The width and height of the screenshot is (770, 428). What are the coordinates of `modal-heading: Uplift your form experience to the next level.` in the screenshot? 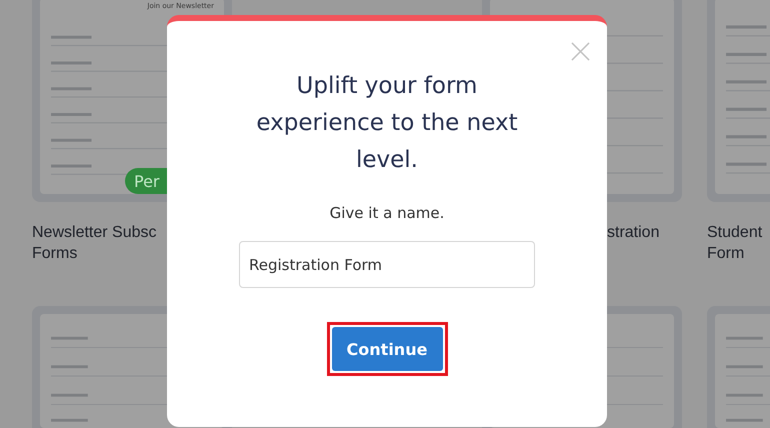 It's located at (387, 123).